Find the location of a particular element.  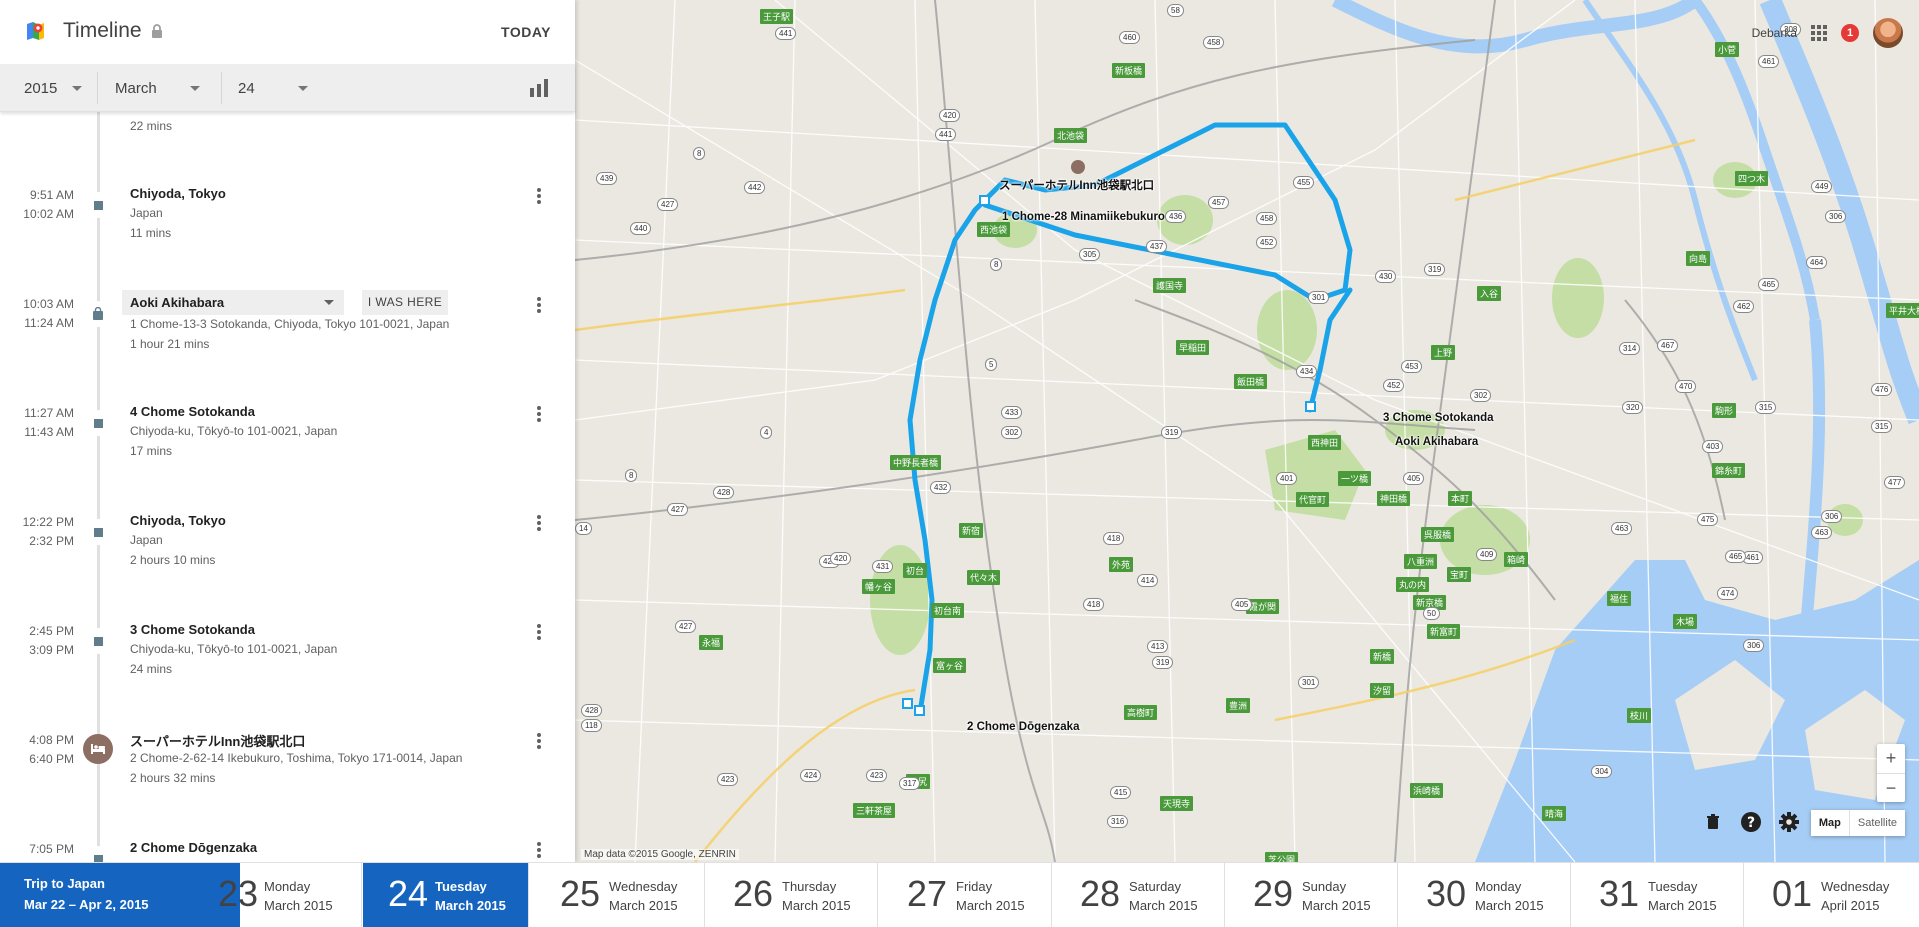

day-tile: 01 Wednesday April 2015 is located at coordinates (1833, 895).